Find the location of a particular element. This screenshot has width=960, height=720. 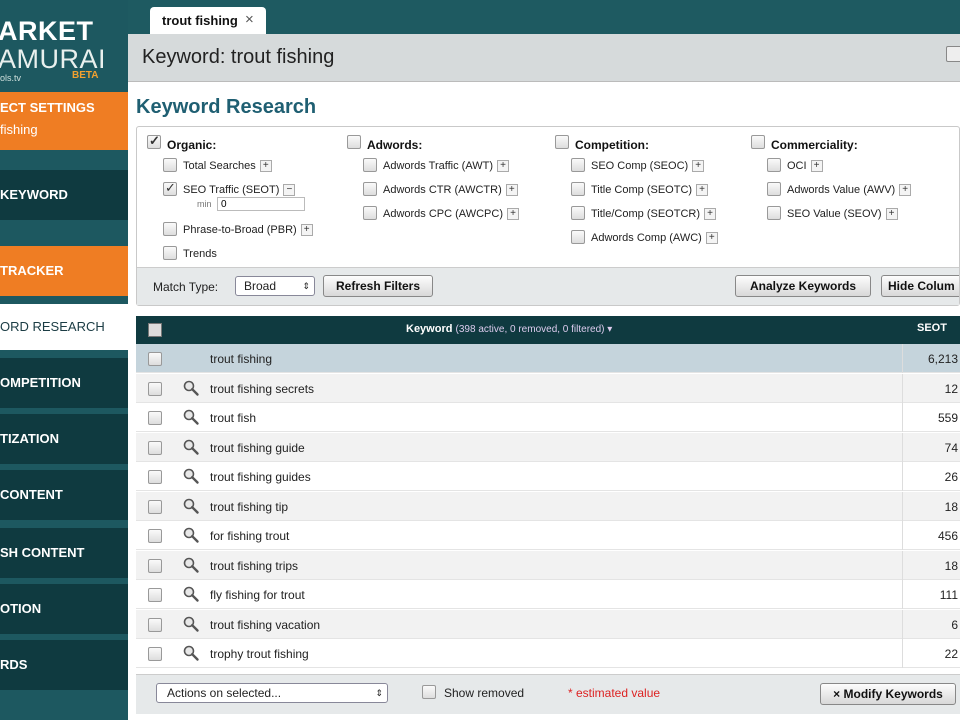

seo-traffic-checkbox is located at coordinates (170, 188).